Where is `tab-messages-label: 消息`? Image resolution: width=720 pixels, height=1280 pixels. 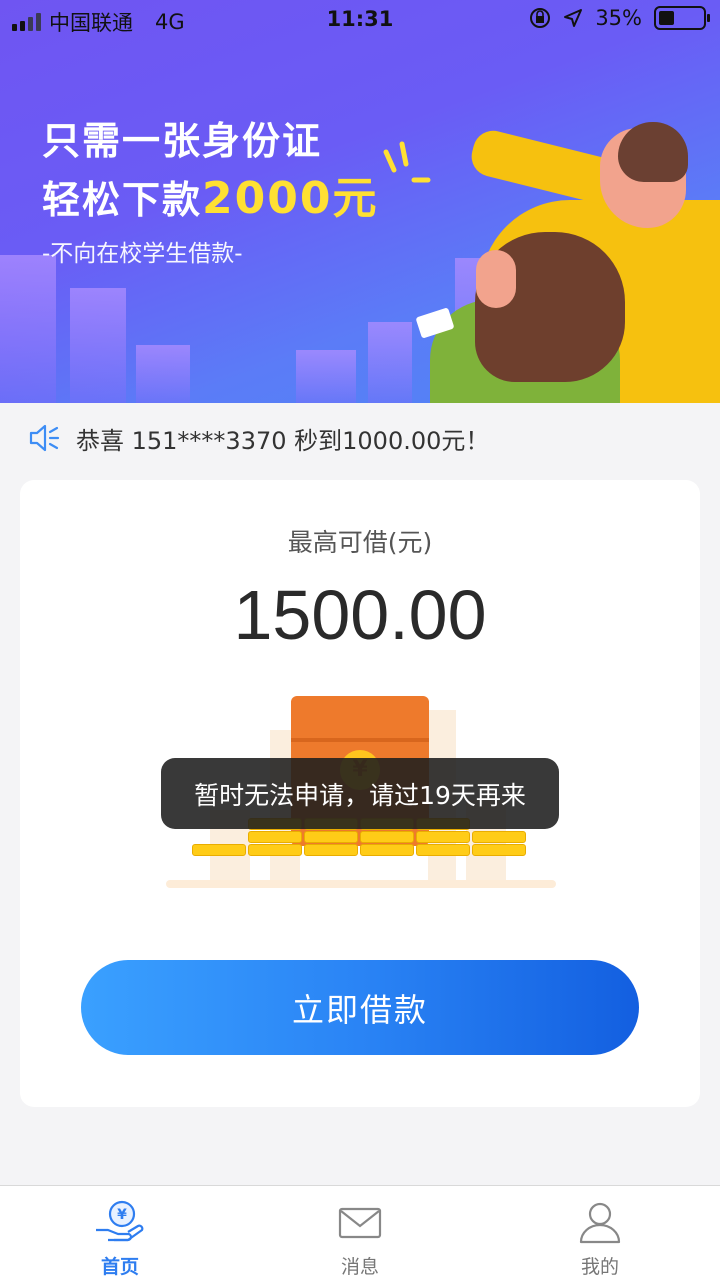
tab-messages-label: 消息 is located at coordinates (359, 1267).